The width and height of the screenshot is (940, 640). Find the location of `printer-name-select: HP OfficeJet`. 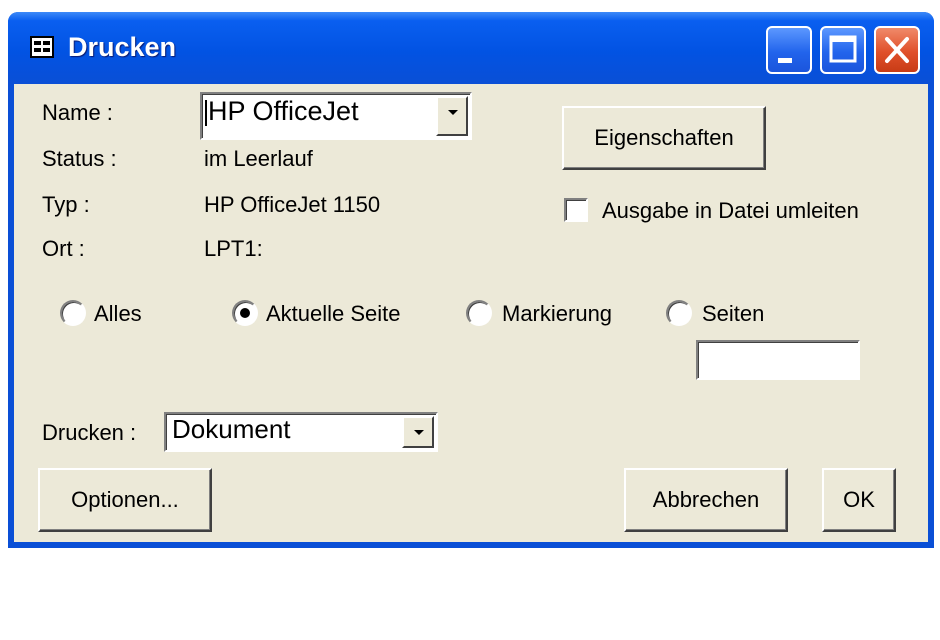

printer-name-select: HP OfficeJet is located at coordinates (336, 116).